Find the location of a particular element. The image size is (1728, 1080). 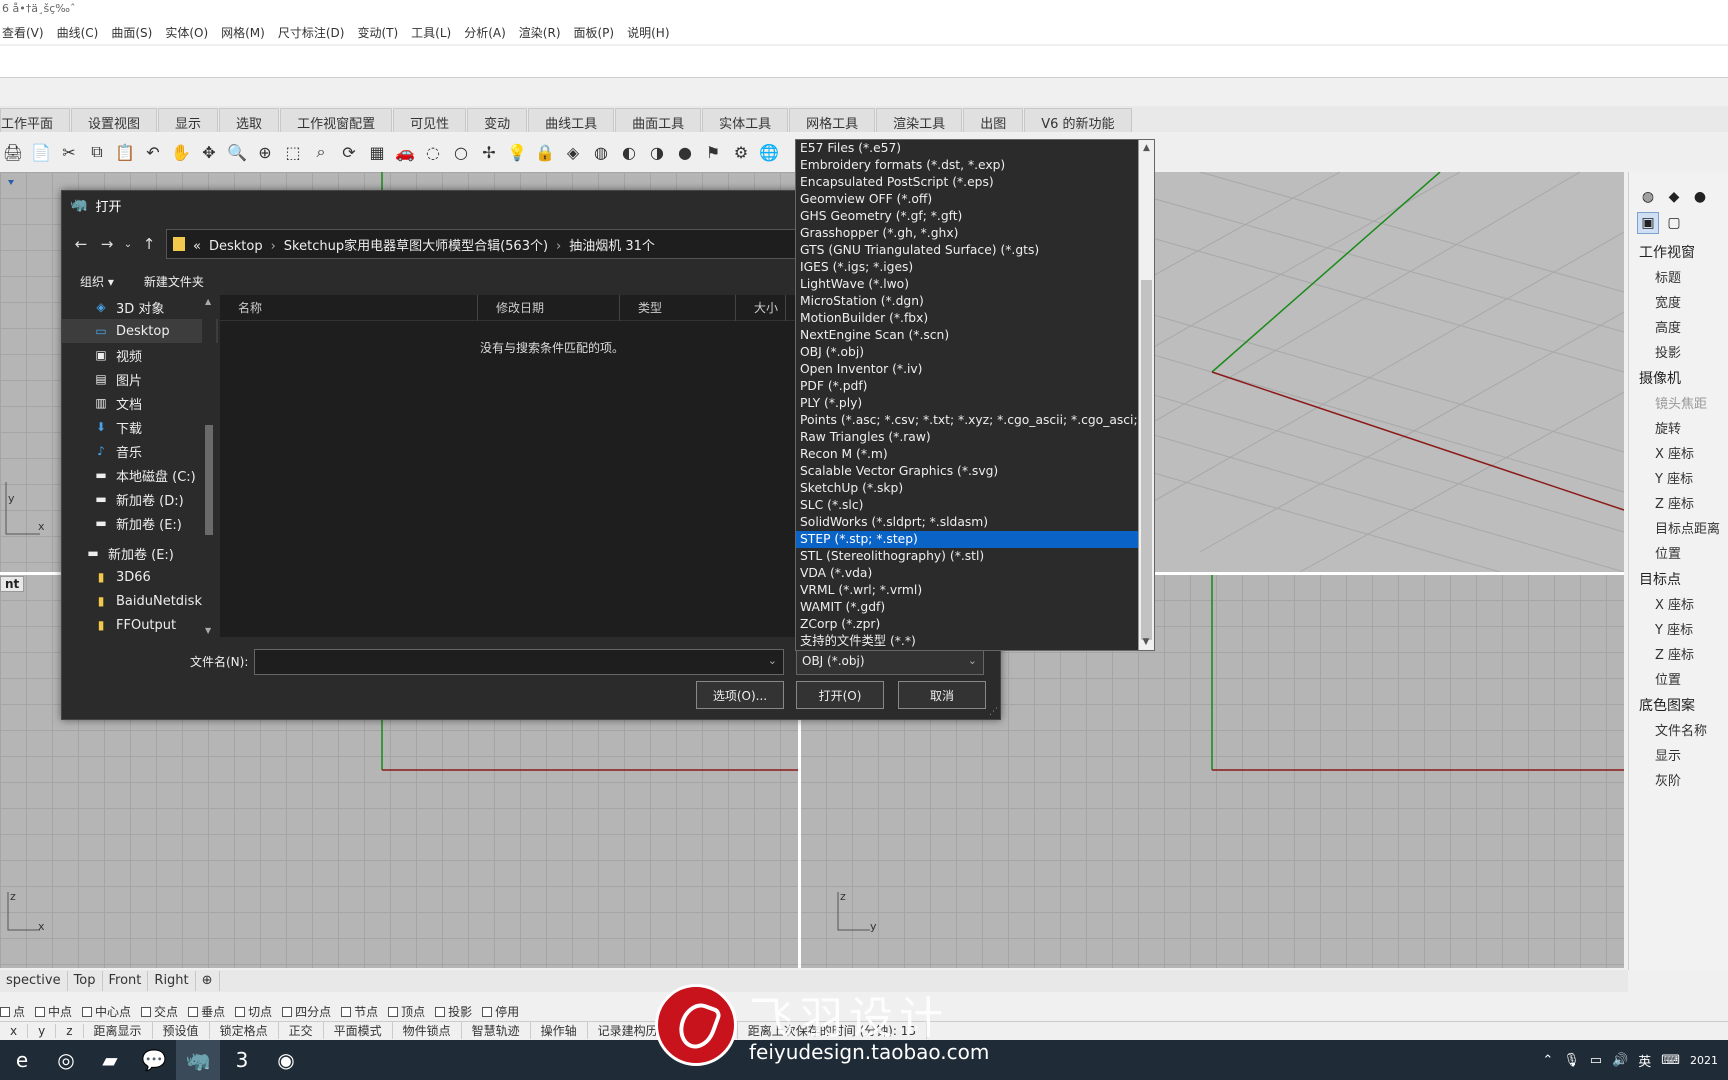

filetype-option: SolidWorks (*.sldprt; *.sldasm) is located at coordinates (967, 522).